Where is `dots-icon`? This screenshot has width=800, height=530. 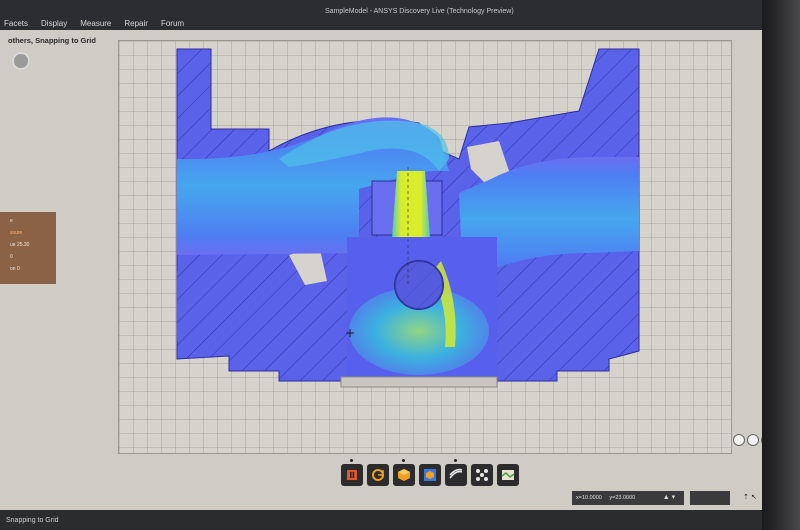 dots-icon is located at coordinates (482, 475).